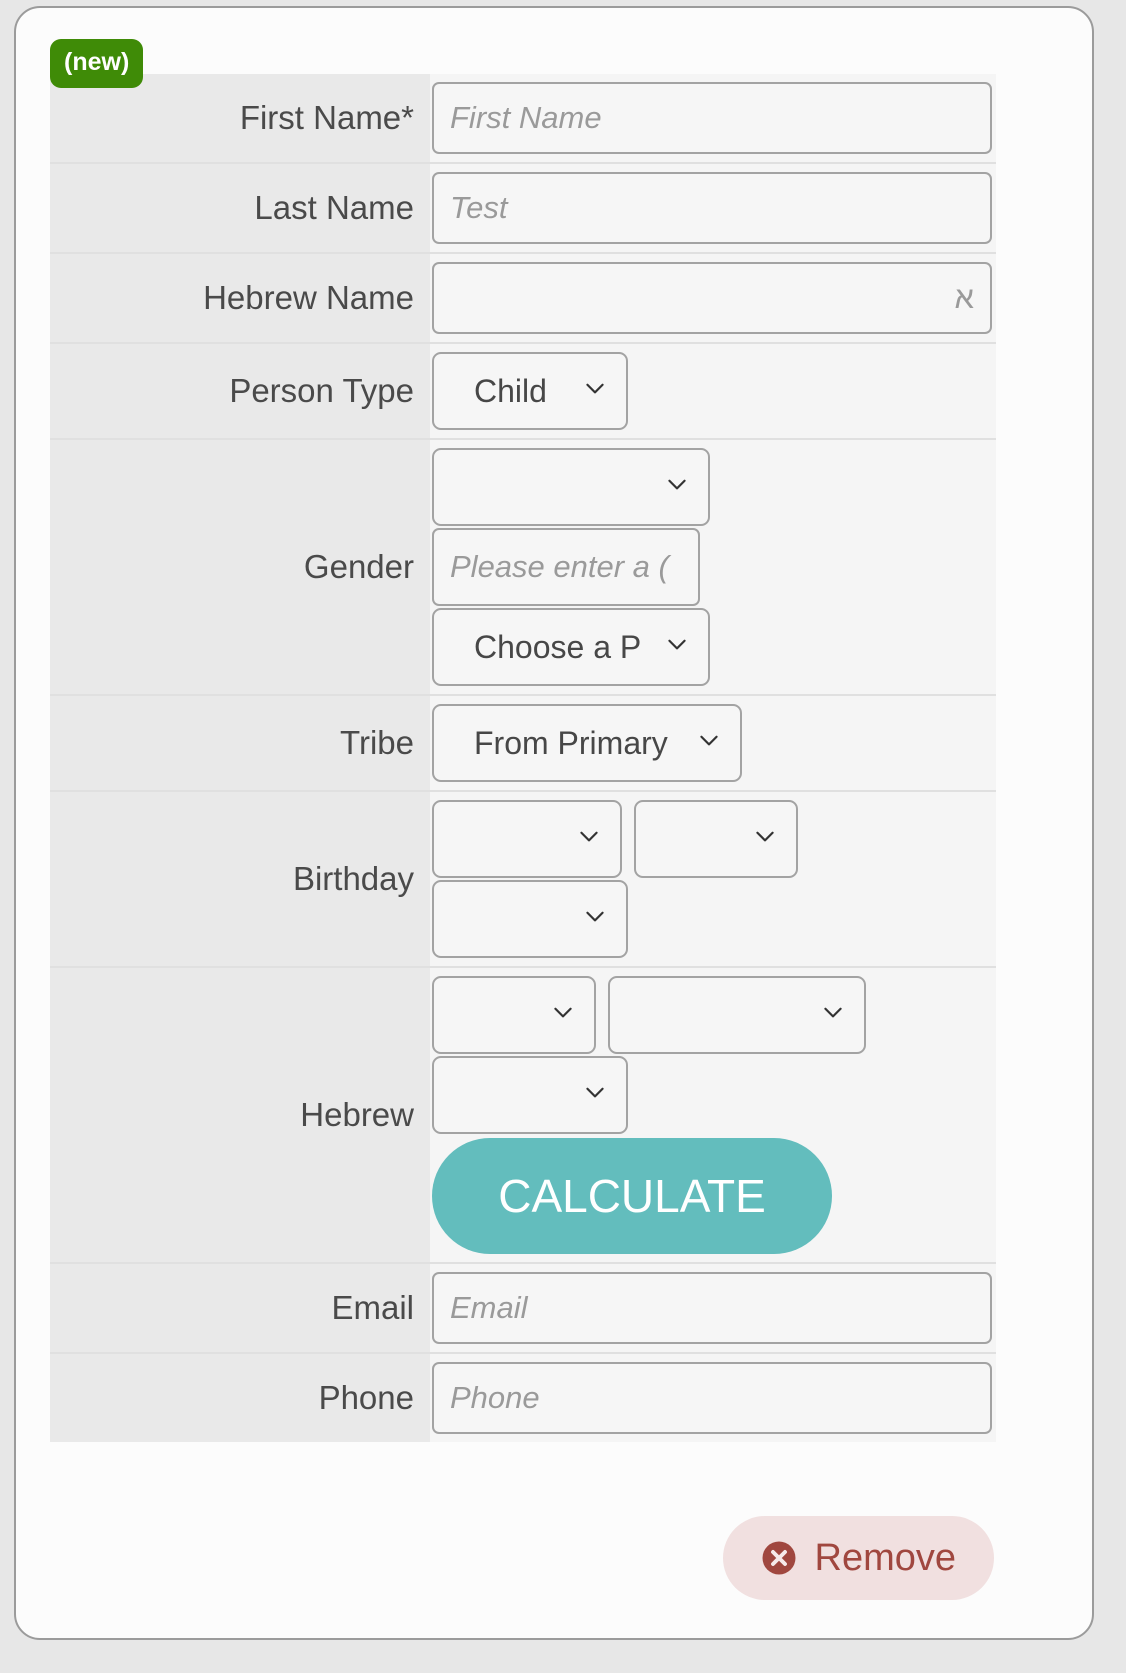 Image resolution: width=1126 pixels, height=1673 pixels. I want to click on calculate-button: CALCULATE, so click(632, 1196).